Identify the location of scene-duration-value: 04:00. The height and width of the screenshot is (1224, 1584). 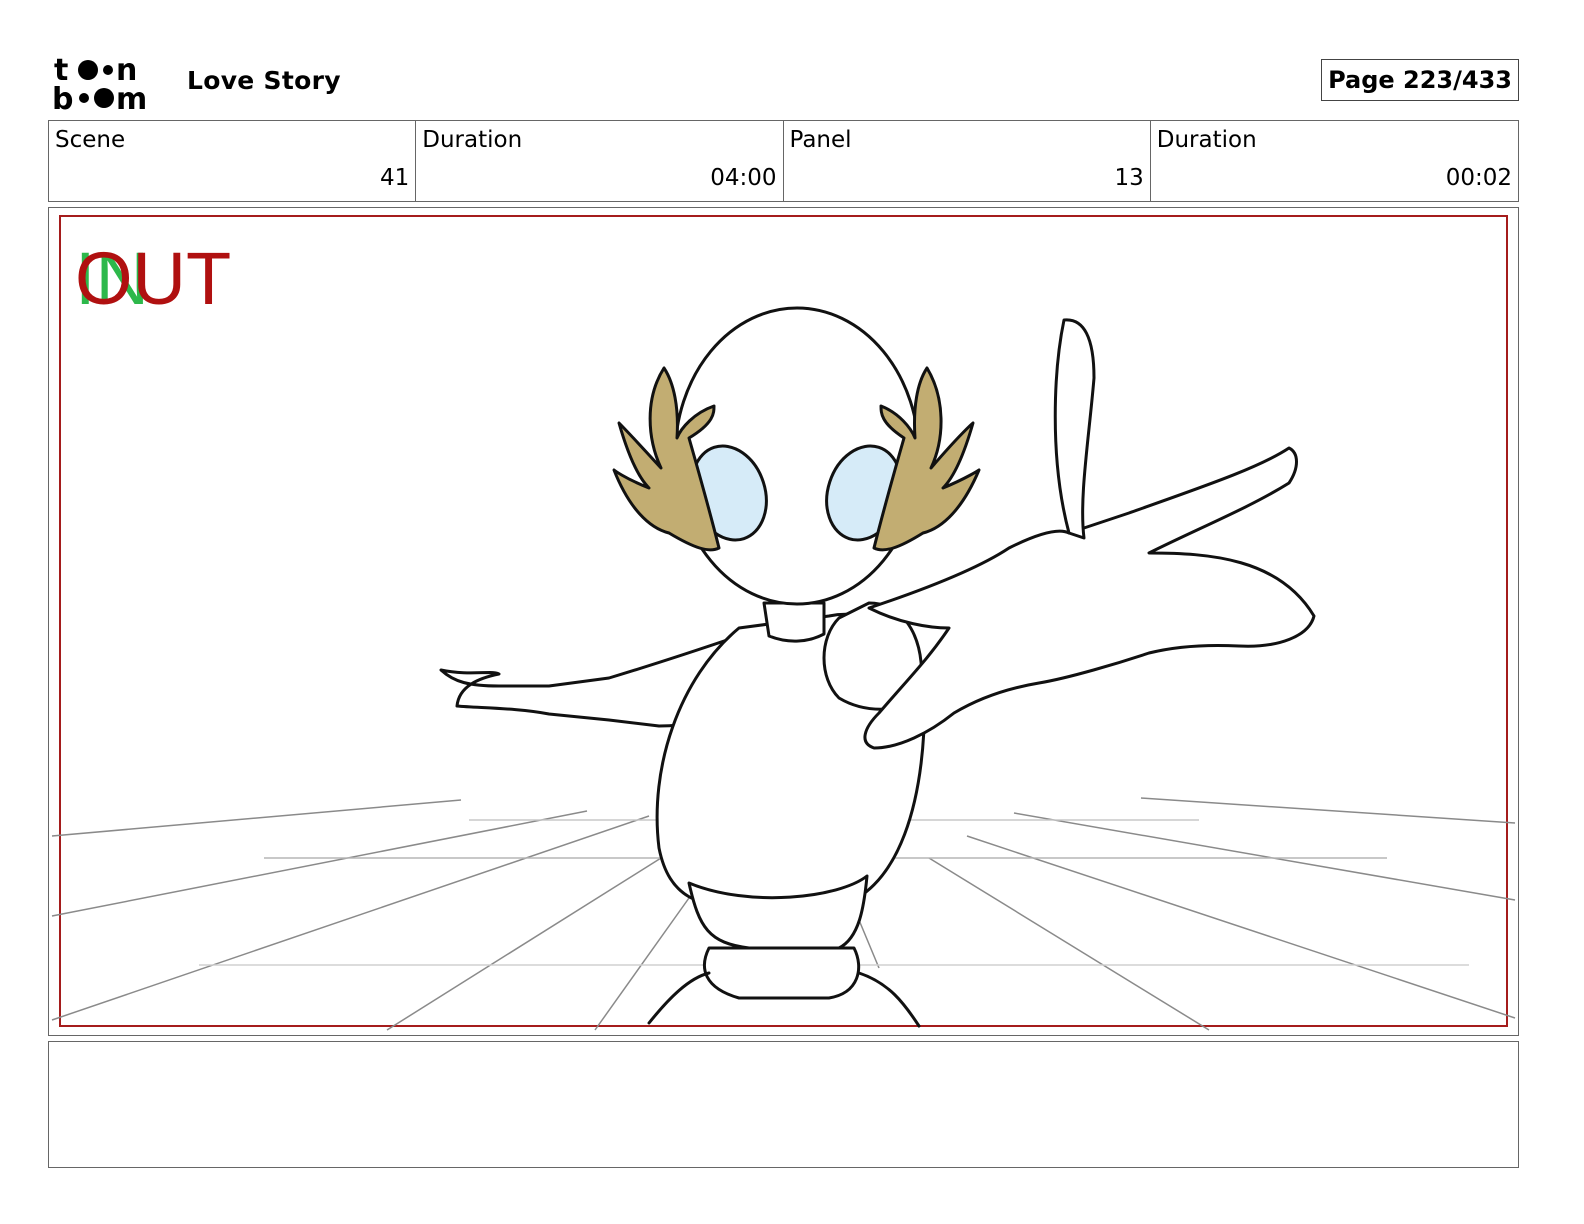
(743, 178).